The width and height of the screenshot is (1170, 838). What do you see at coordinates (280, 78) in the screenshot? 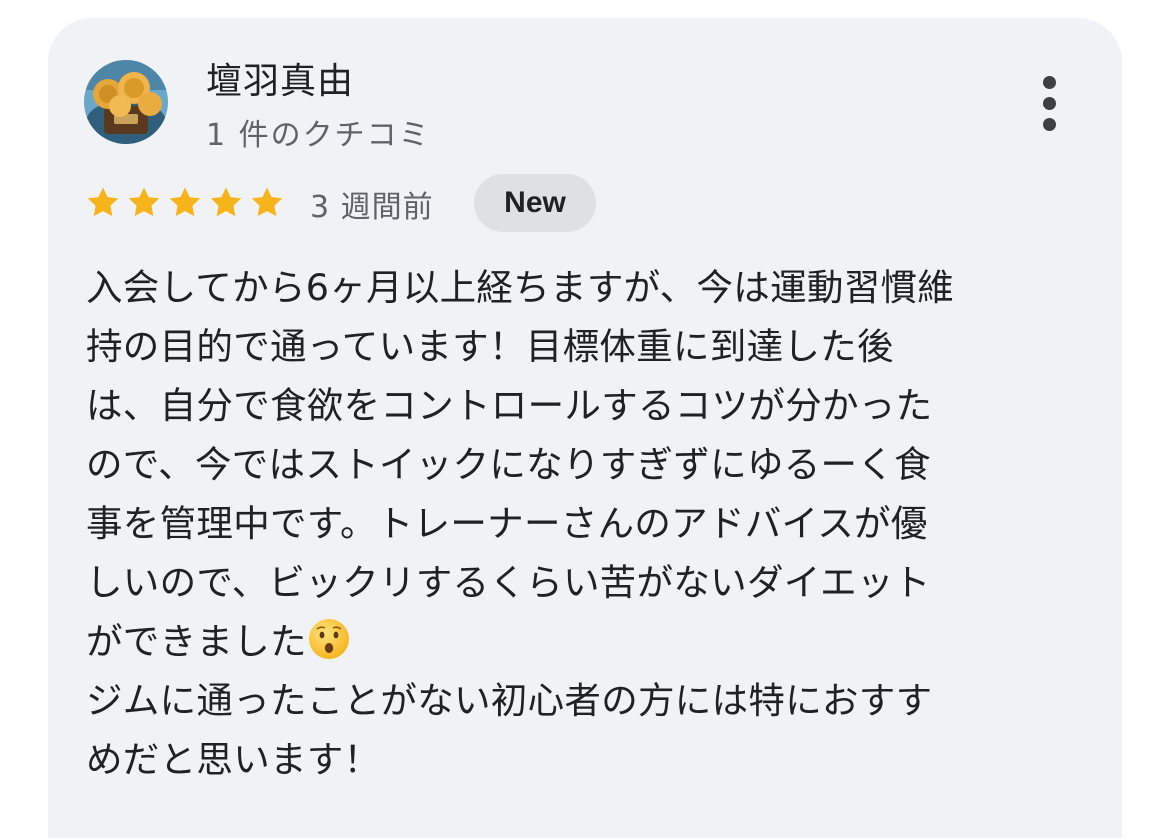
I see `author-name: 壇羽真由` at bounding box center [280, 78].